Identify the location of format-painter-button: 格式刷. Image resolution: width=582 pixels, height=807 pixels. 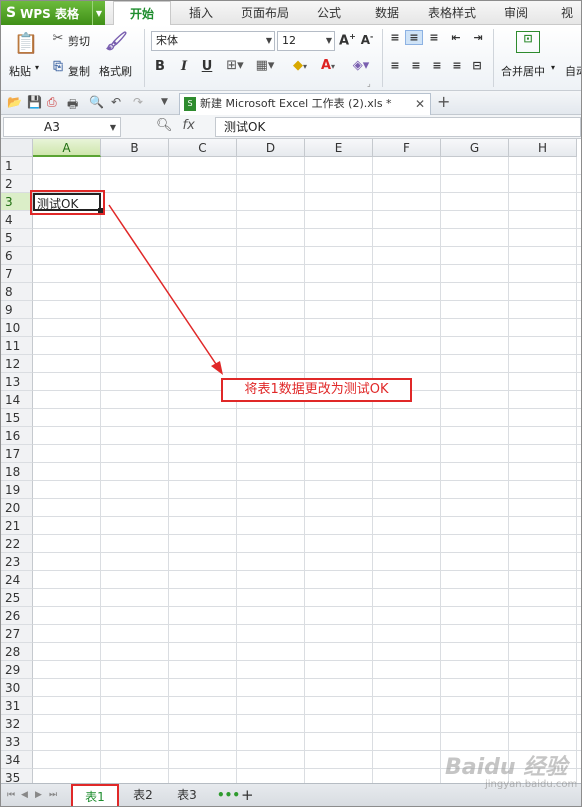
(115, 71).